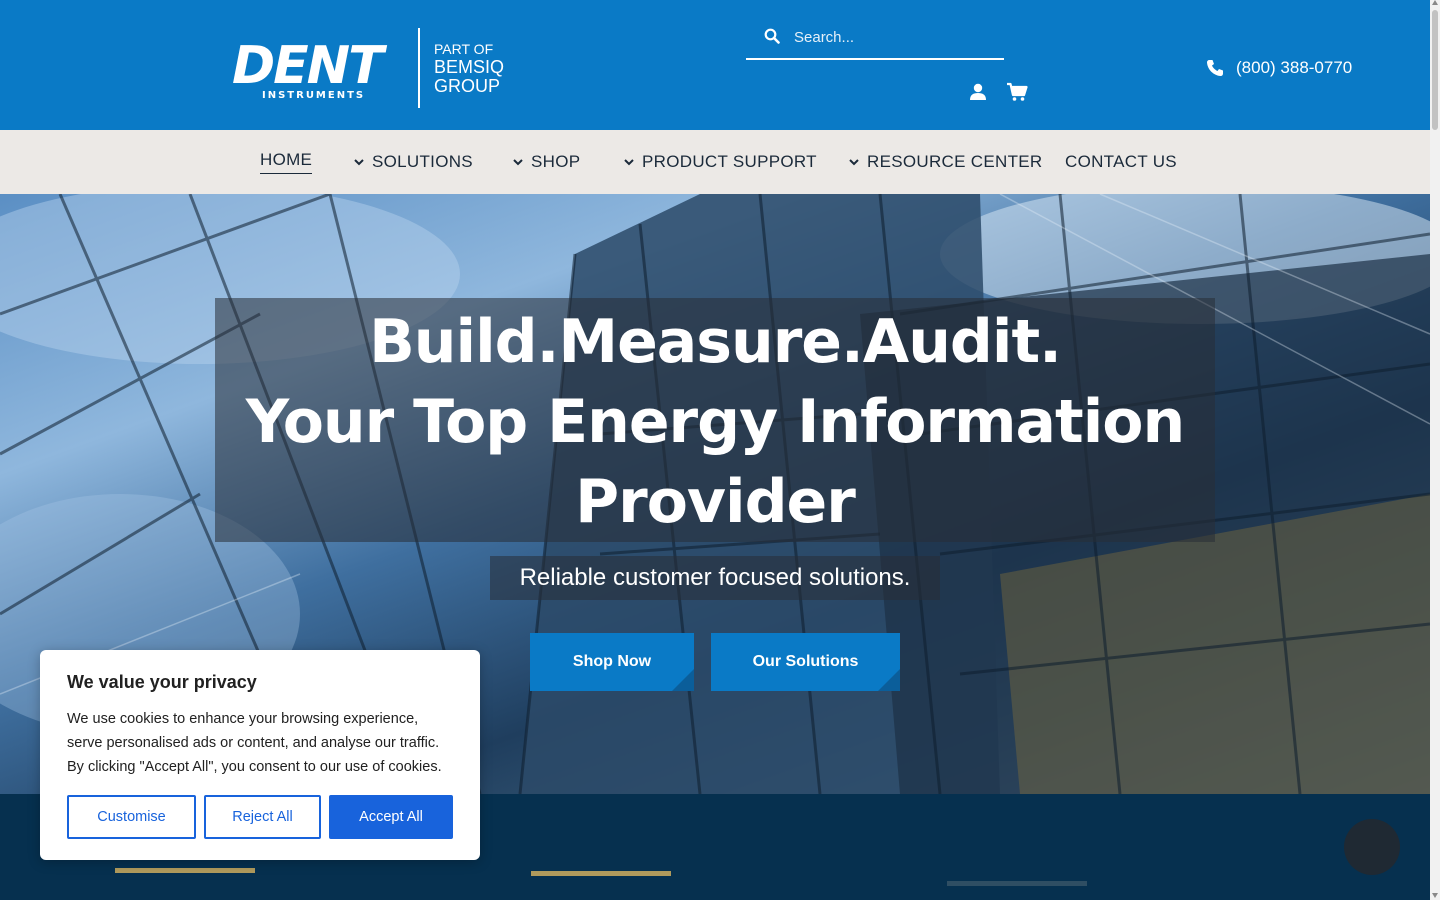  What do you see at coordinates (894, 37) in the screenshot?
I see `search-input` at bounding box center [894, 37].